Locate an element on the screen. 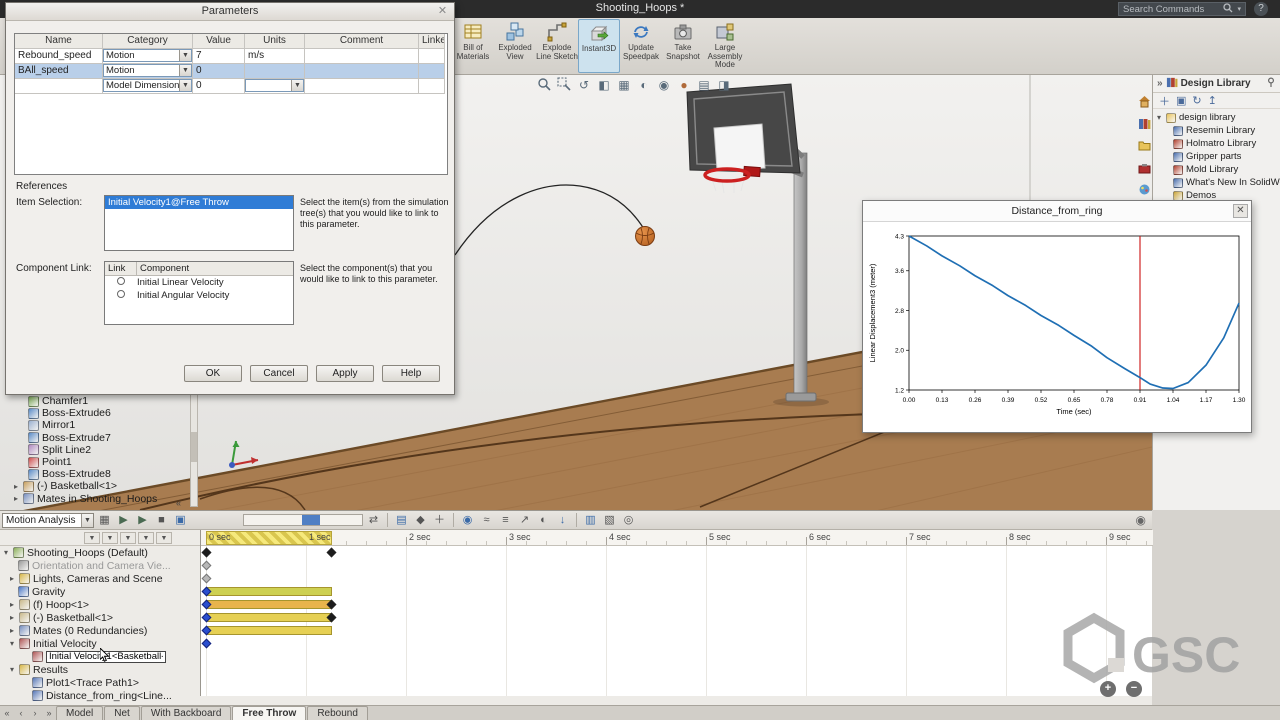  plot-window-title-bar: Distance_from_ring ✕ is located at coordinates (1057, 211).